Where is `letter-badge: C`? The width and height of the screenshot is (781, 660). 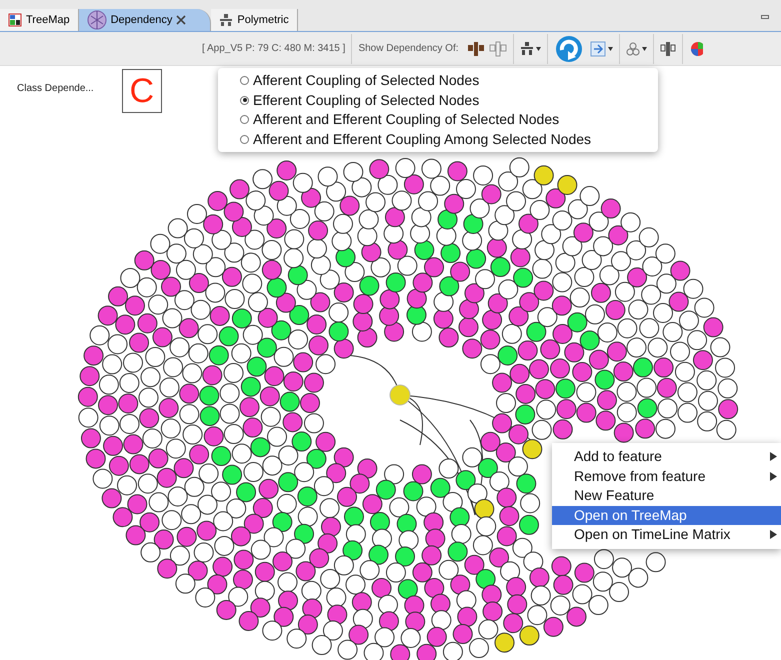
letter-badge: C is located at coordinates (142, 91).